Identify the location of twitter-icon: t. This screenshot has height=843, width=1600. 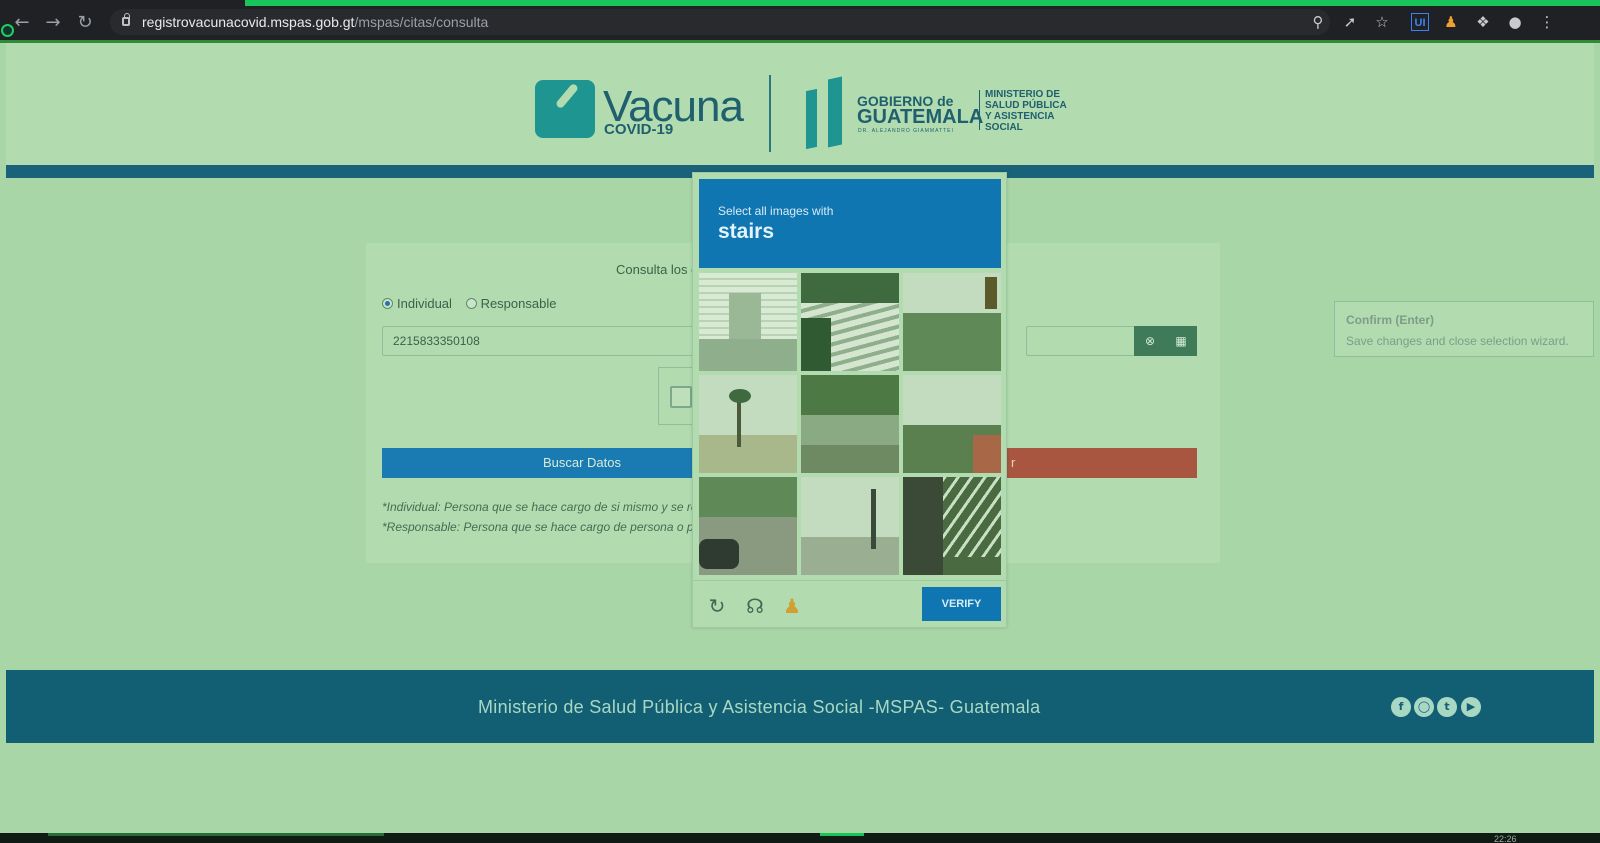
(1447, 707).